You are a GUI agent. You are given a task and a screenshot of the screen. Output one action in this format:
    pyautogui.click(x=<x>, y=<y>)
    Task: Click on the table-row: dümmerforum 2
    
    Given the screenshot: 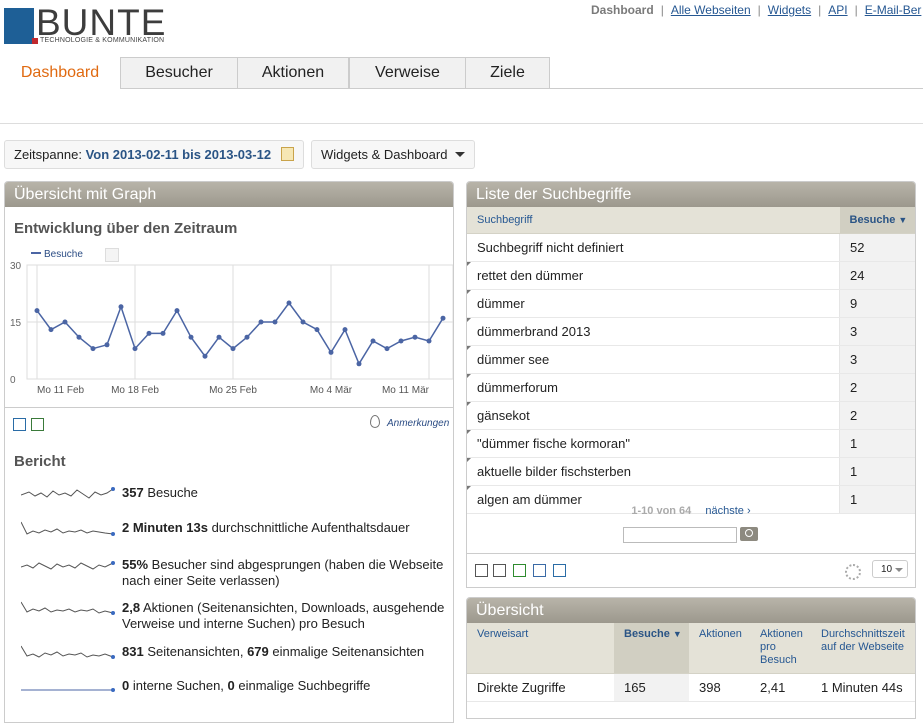 What is the action you would take?
    pyautogui.click(x=691, y=387)
    